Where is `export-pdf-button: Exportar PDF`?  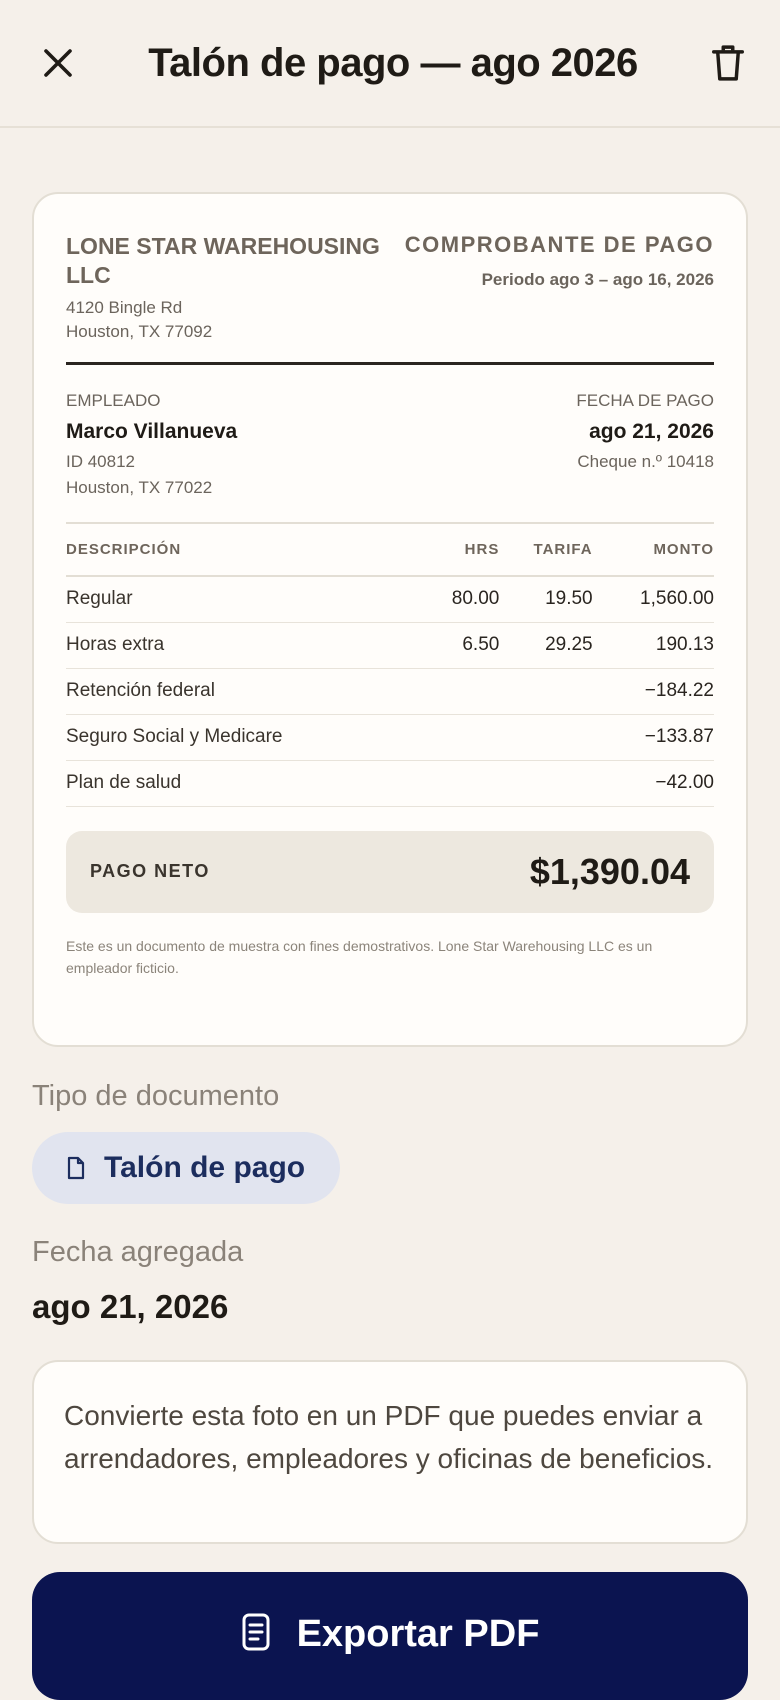 export-pdf-button: Exportar PDF is located at coordinates (390, 1636).